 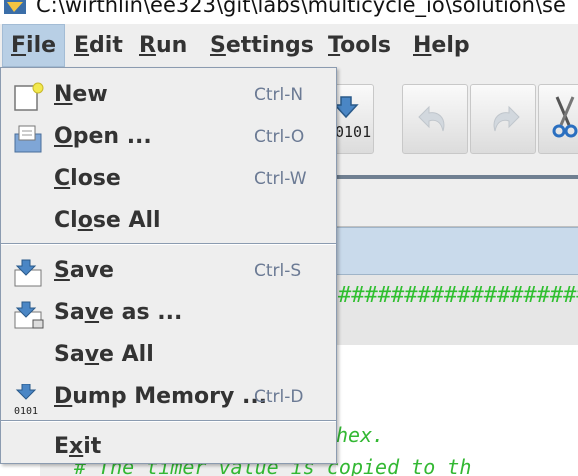 I want to click on menu-item-label: Close All, so click(x=107, y=220).